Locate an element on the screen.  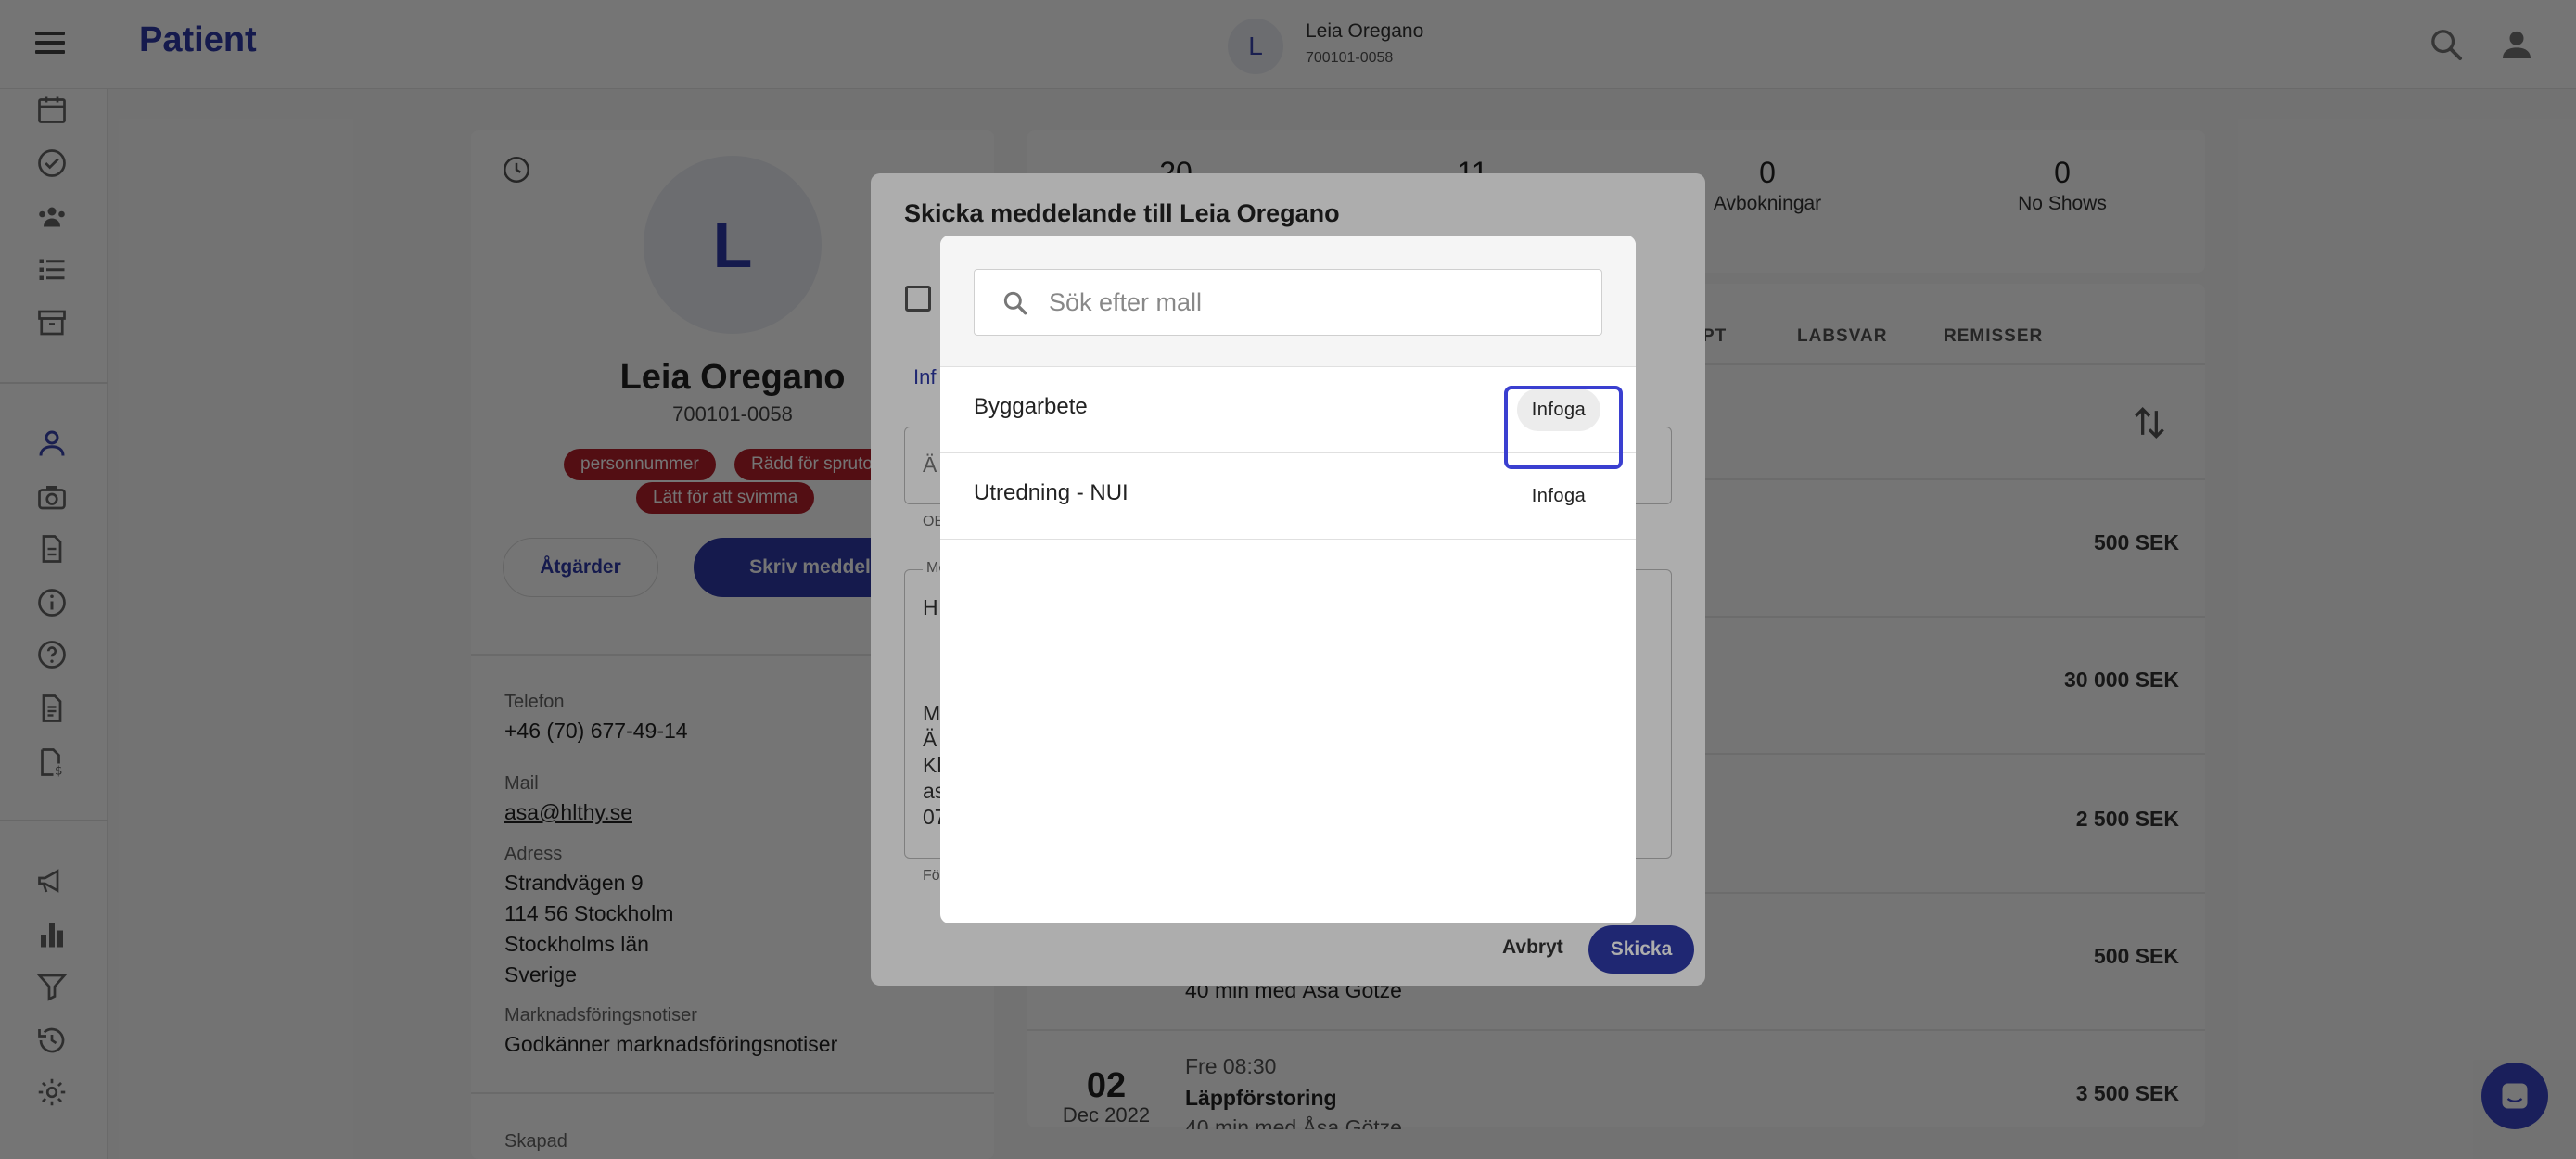
template-name: Utredning - NUI is located at coordinates (1051, 492).